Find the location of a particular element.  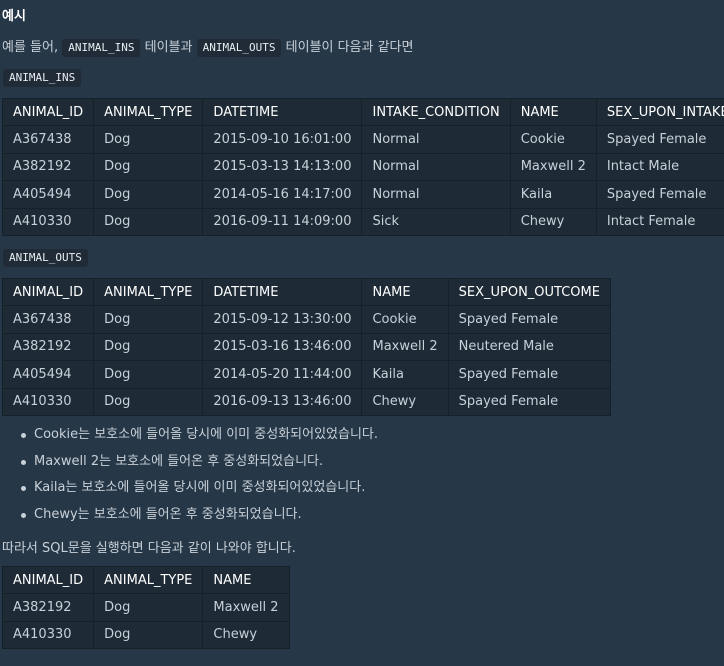

table-row: A382192 Dog Maxwell 2 is located at coordinates (145, 607).